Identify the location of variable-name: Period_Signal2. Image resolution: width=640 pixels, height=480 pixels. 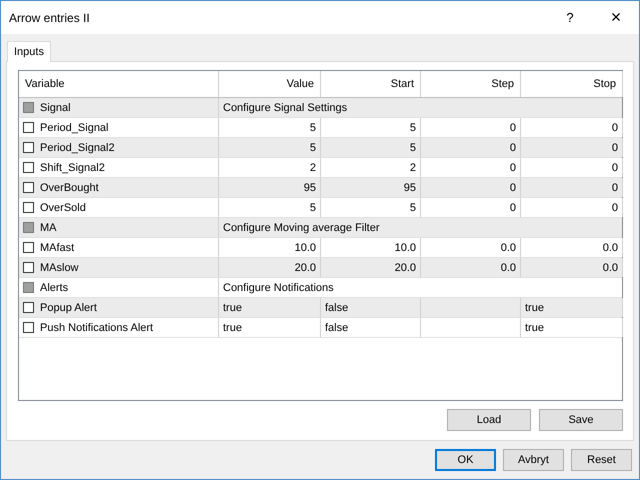
(77, 148).